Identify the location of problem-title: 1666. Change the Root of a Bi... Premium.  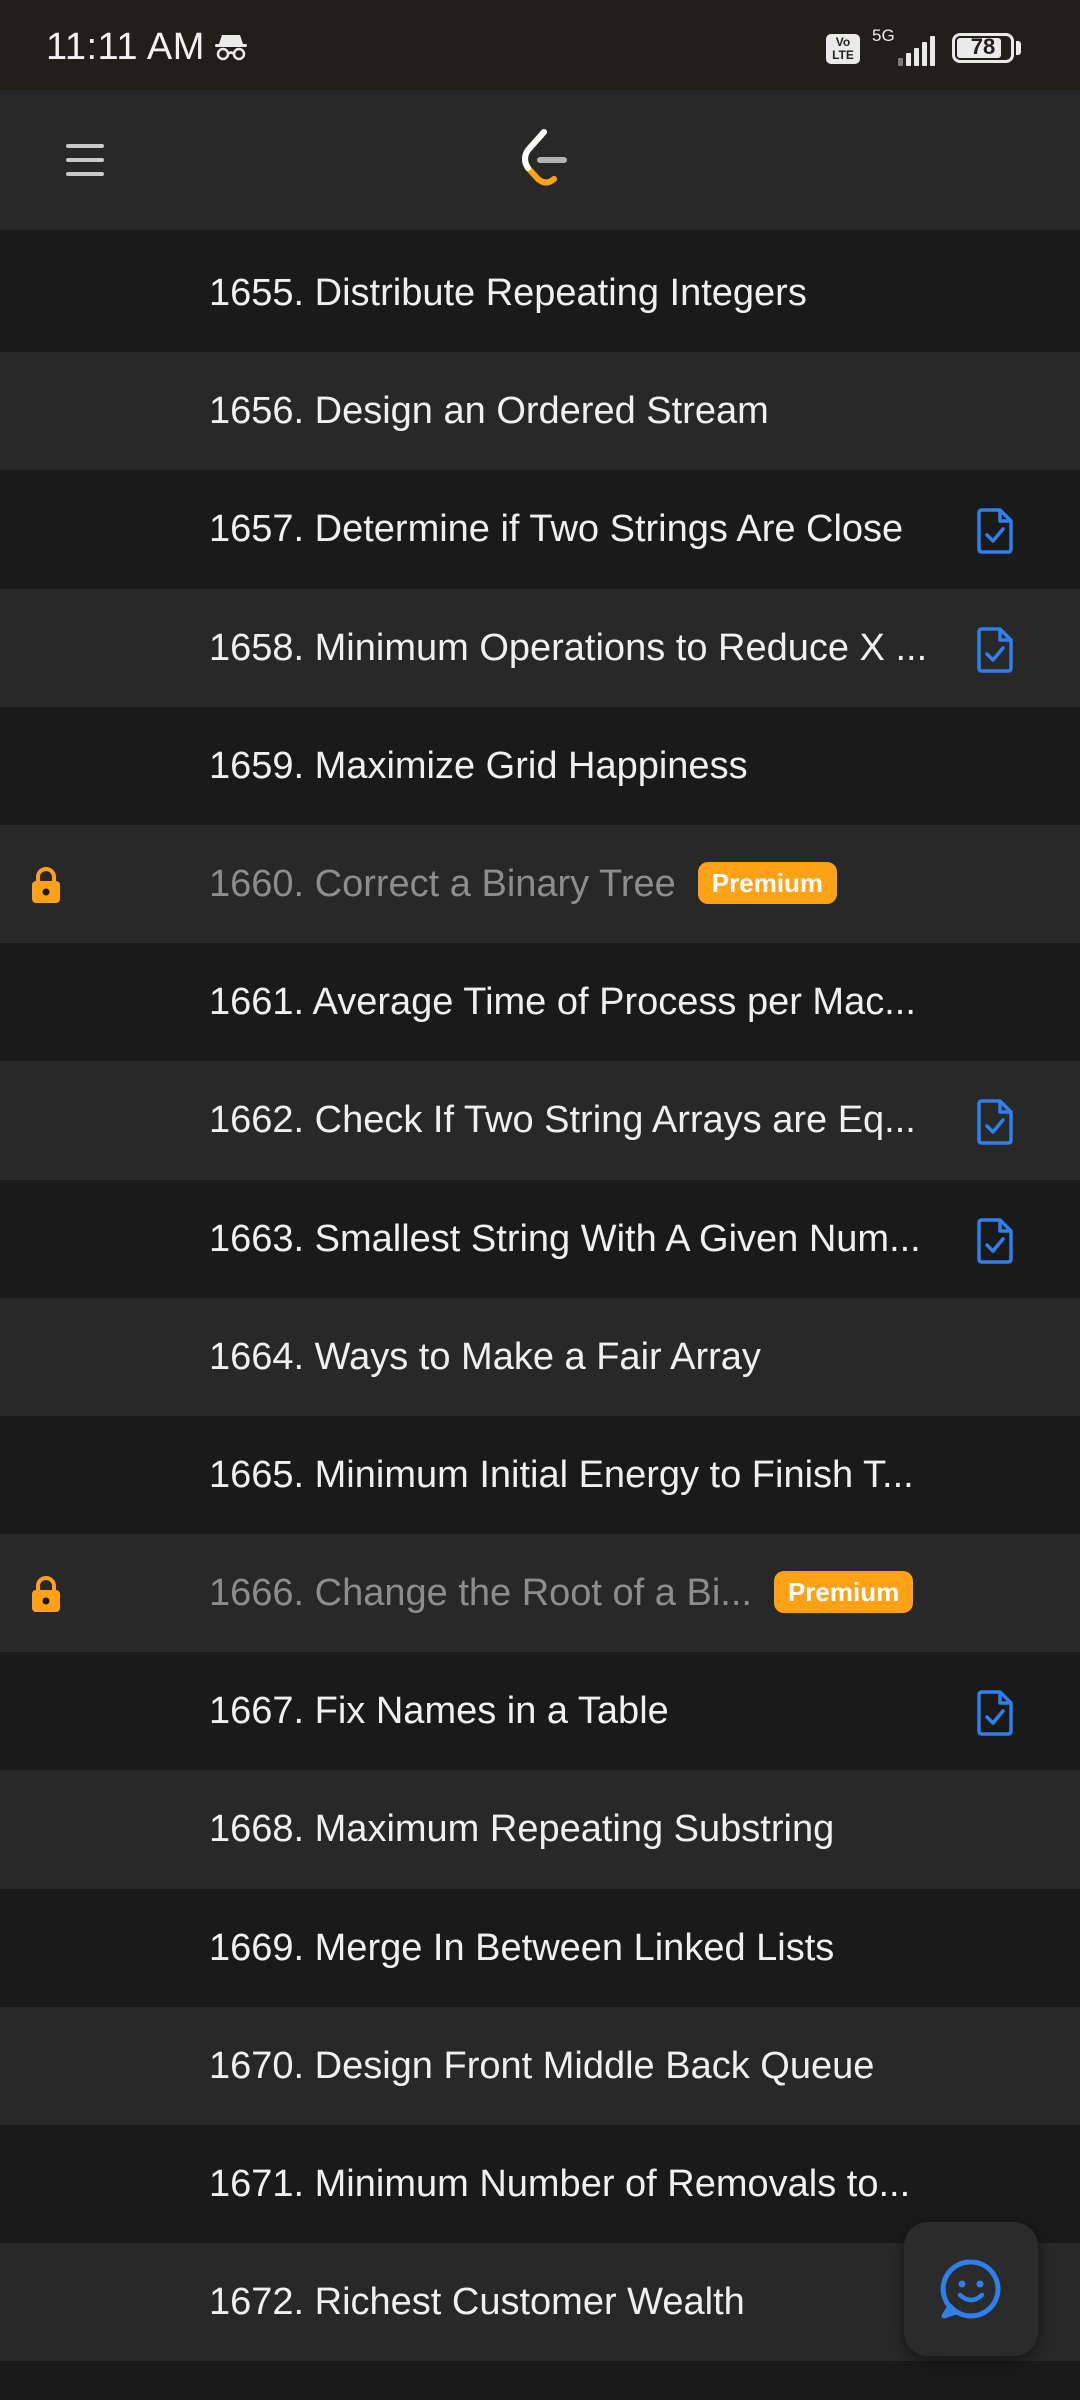
(561, 1593).